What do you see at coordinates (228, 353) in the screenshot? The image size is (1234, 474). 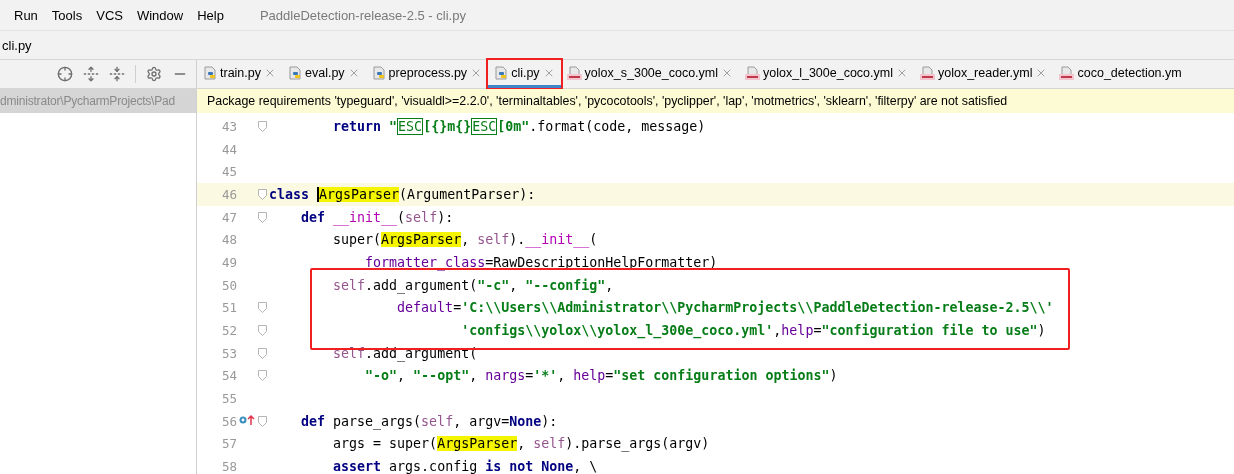 I see `line-number: 53` at bounding box center [228, 353].